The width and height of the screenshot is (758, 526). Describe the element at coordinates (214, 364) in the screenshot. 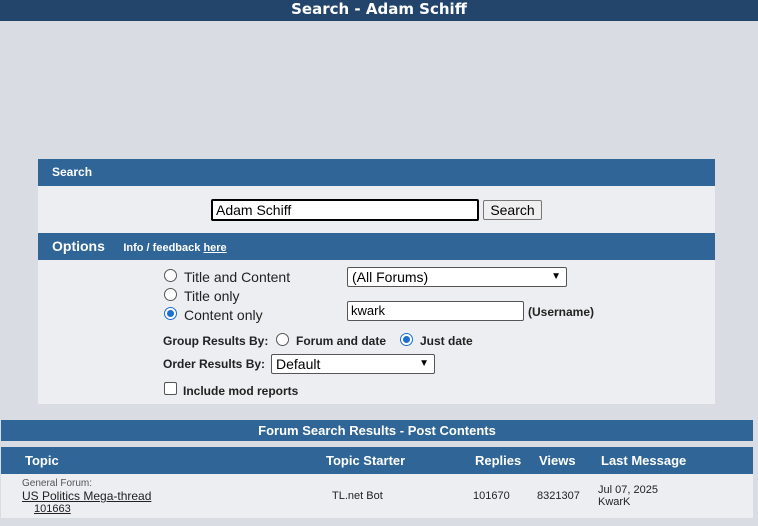

I see `order-results-label: Order Results By:` at that location.